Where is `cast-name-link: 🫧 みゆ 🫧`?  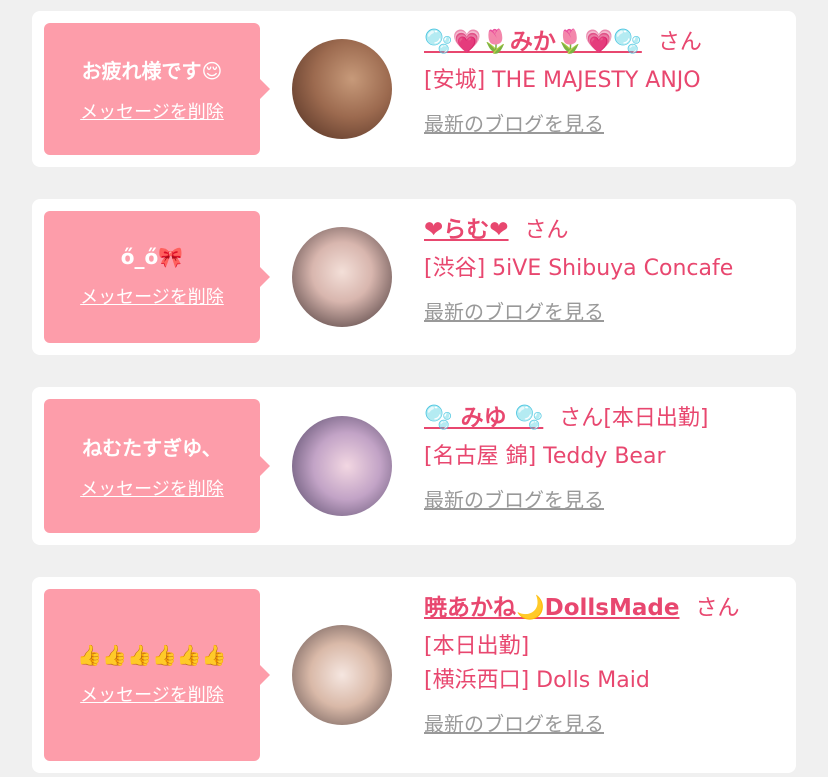
cast-name-link: 🫧 みゆ 🫧 is located at coordinates (483, 418).